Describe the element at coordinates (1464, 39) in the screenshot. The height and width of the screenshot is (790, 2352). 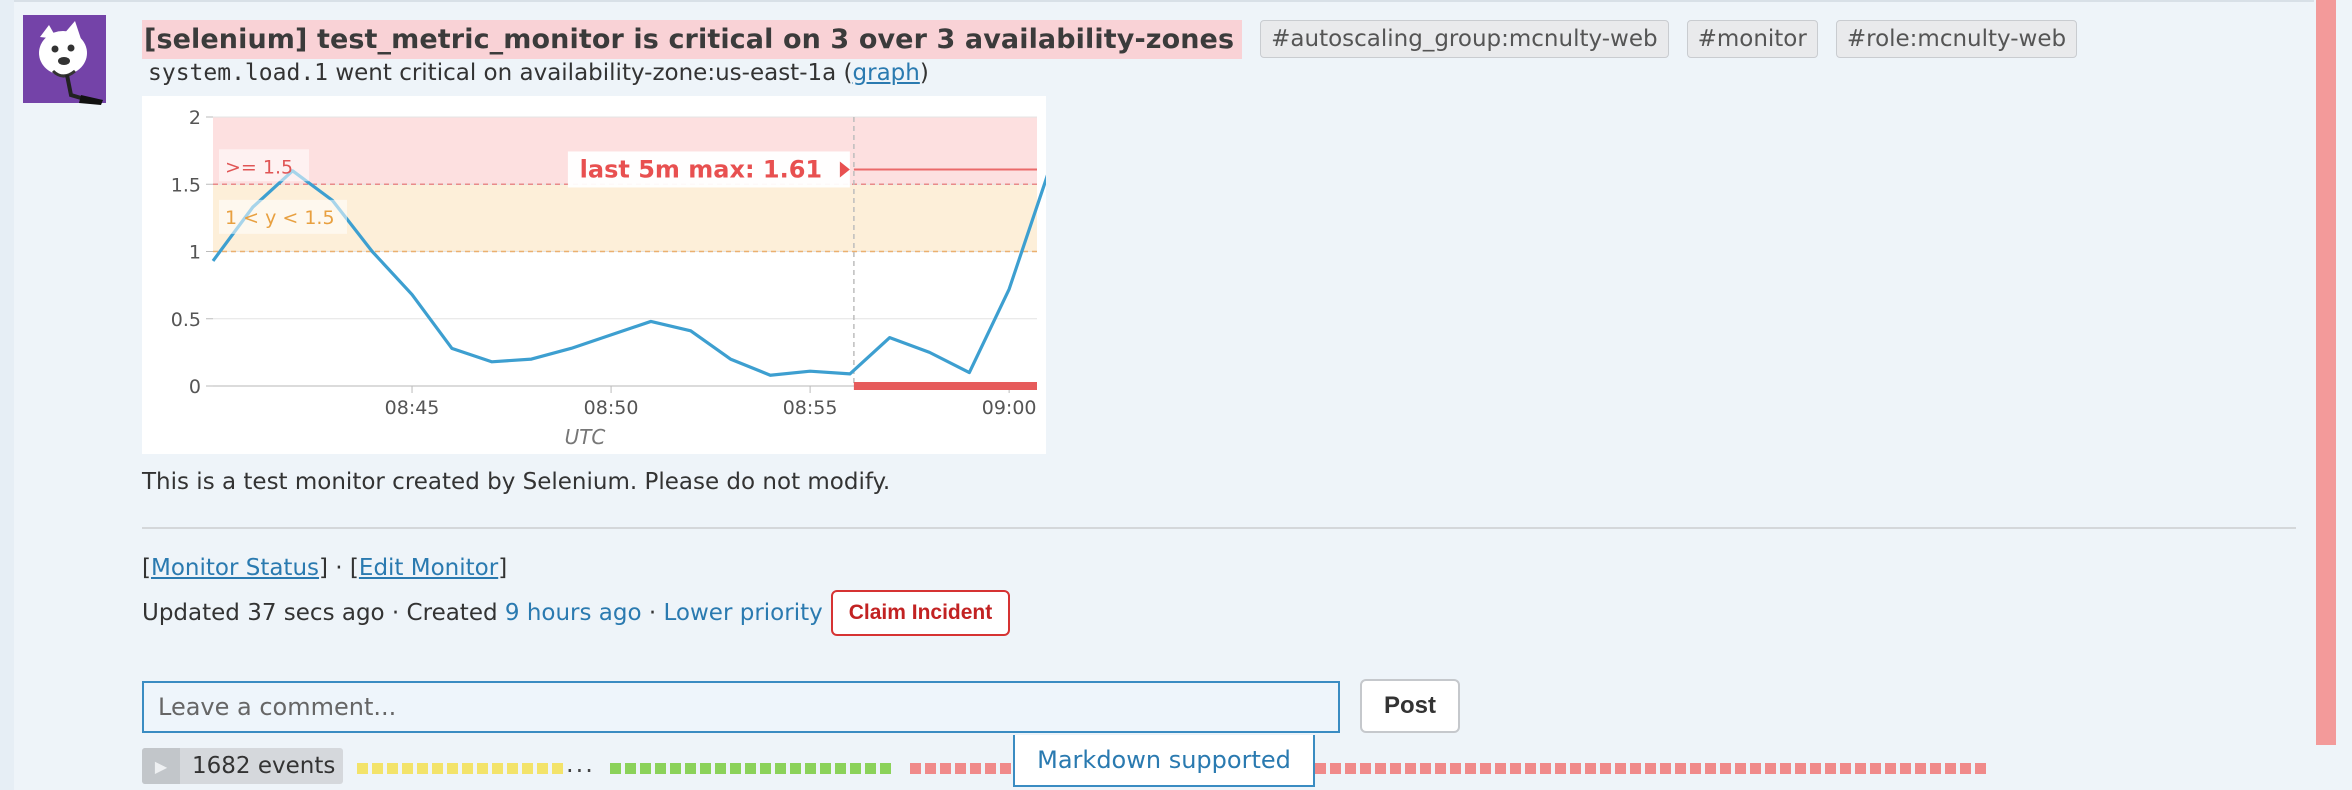
I see `tag-autoscaling-group: #autoscaling_group:mcnulty-web` at that location.